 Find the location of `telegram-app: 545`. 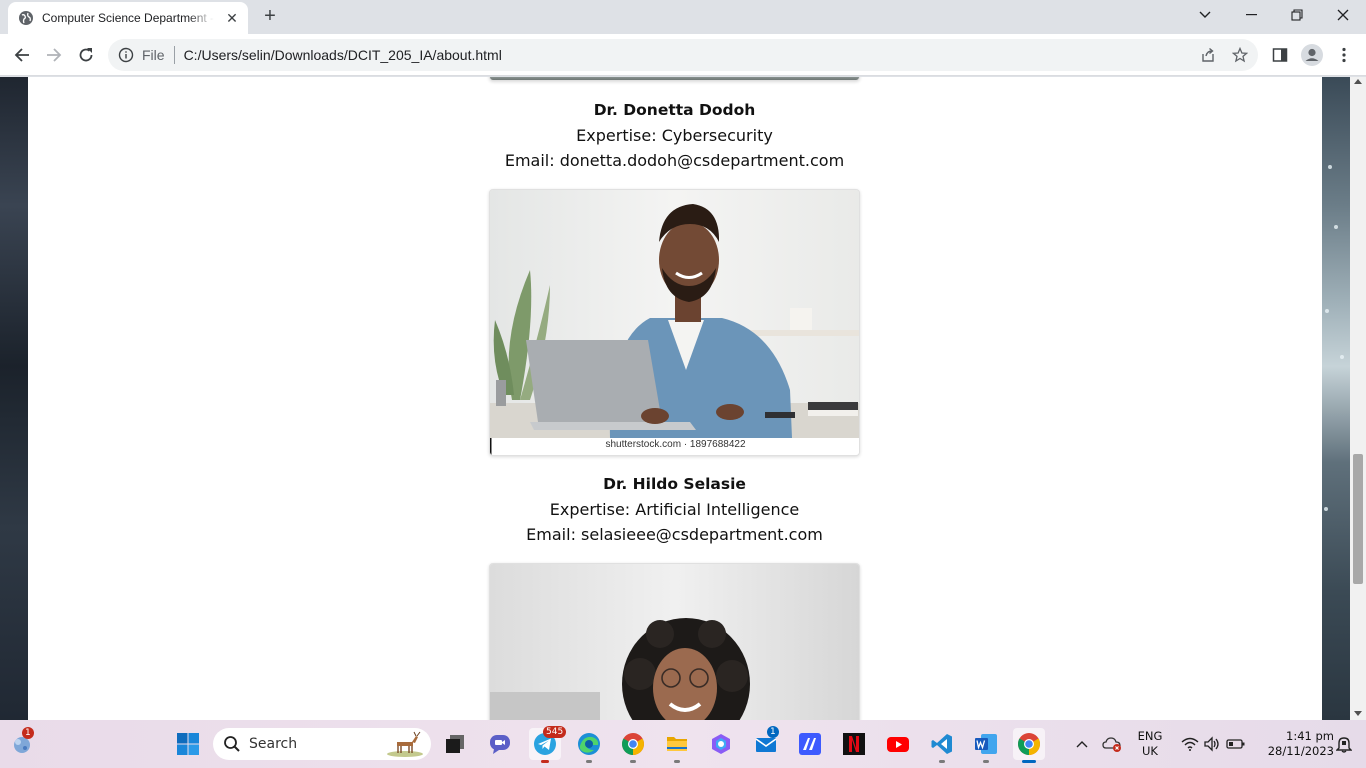

telegram-app: 545 is located at coordinates (548, 744).